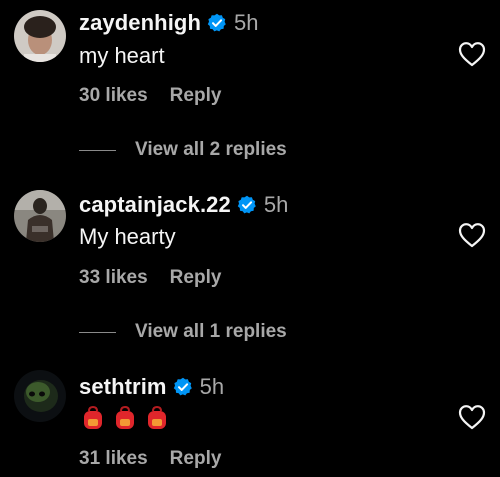  What do you see at coordinates (122, 55) in the screenshot?
I see `comment-text: my heart` at bounding box center [122, 55].